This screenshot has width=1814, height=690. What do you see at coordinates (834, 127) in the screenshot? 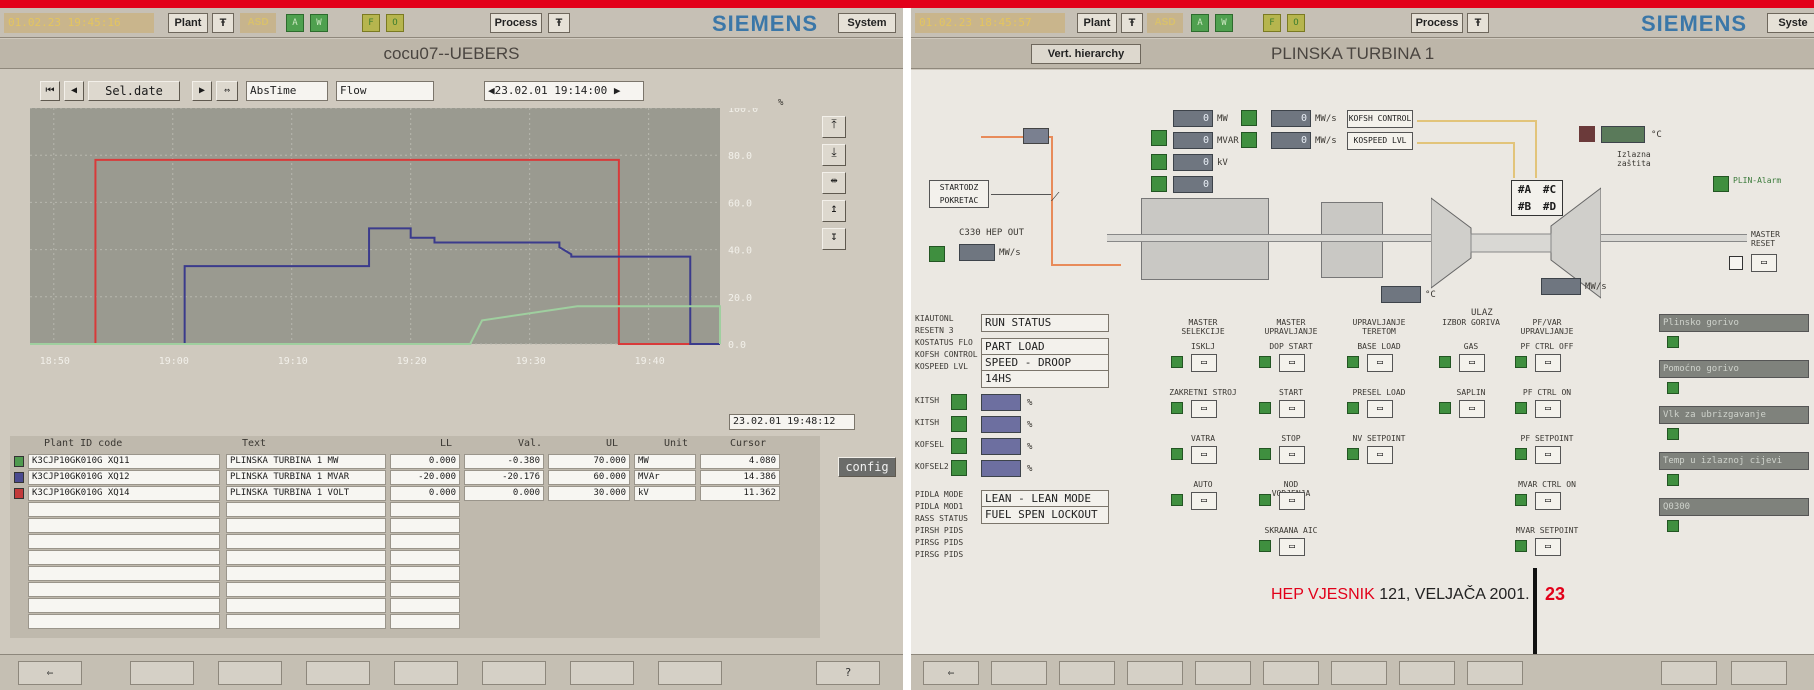
I see `zoom-in-icon: ⤒` at bounding box center [834, 127].